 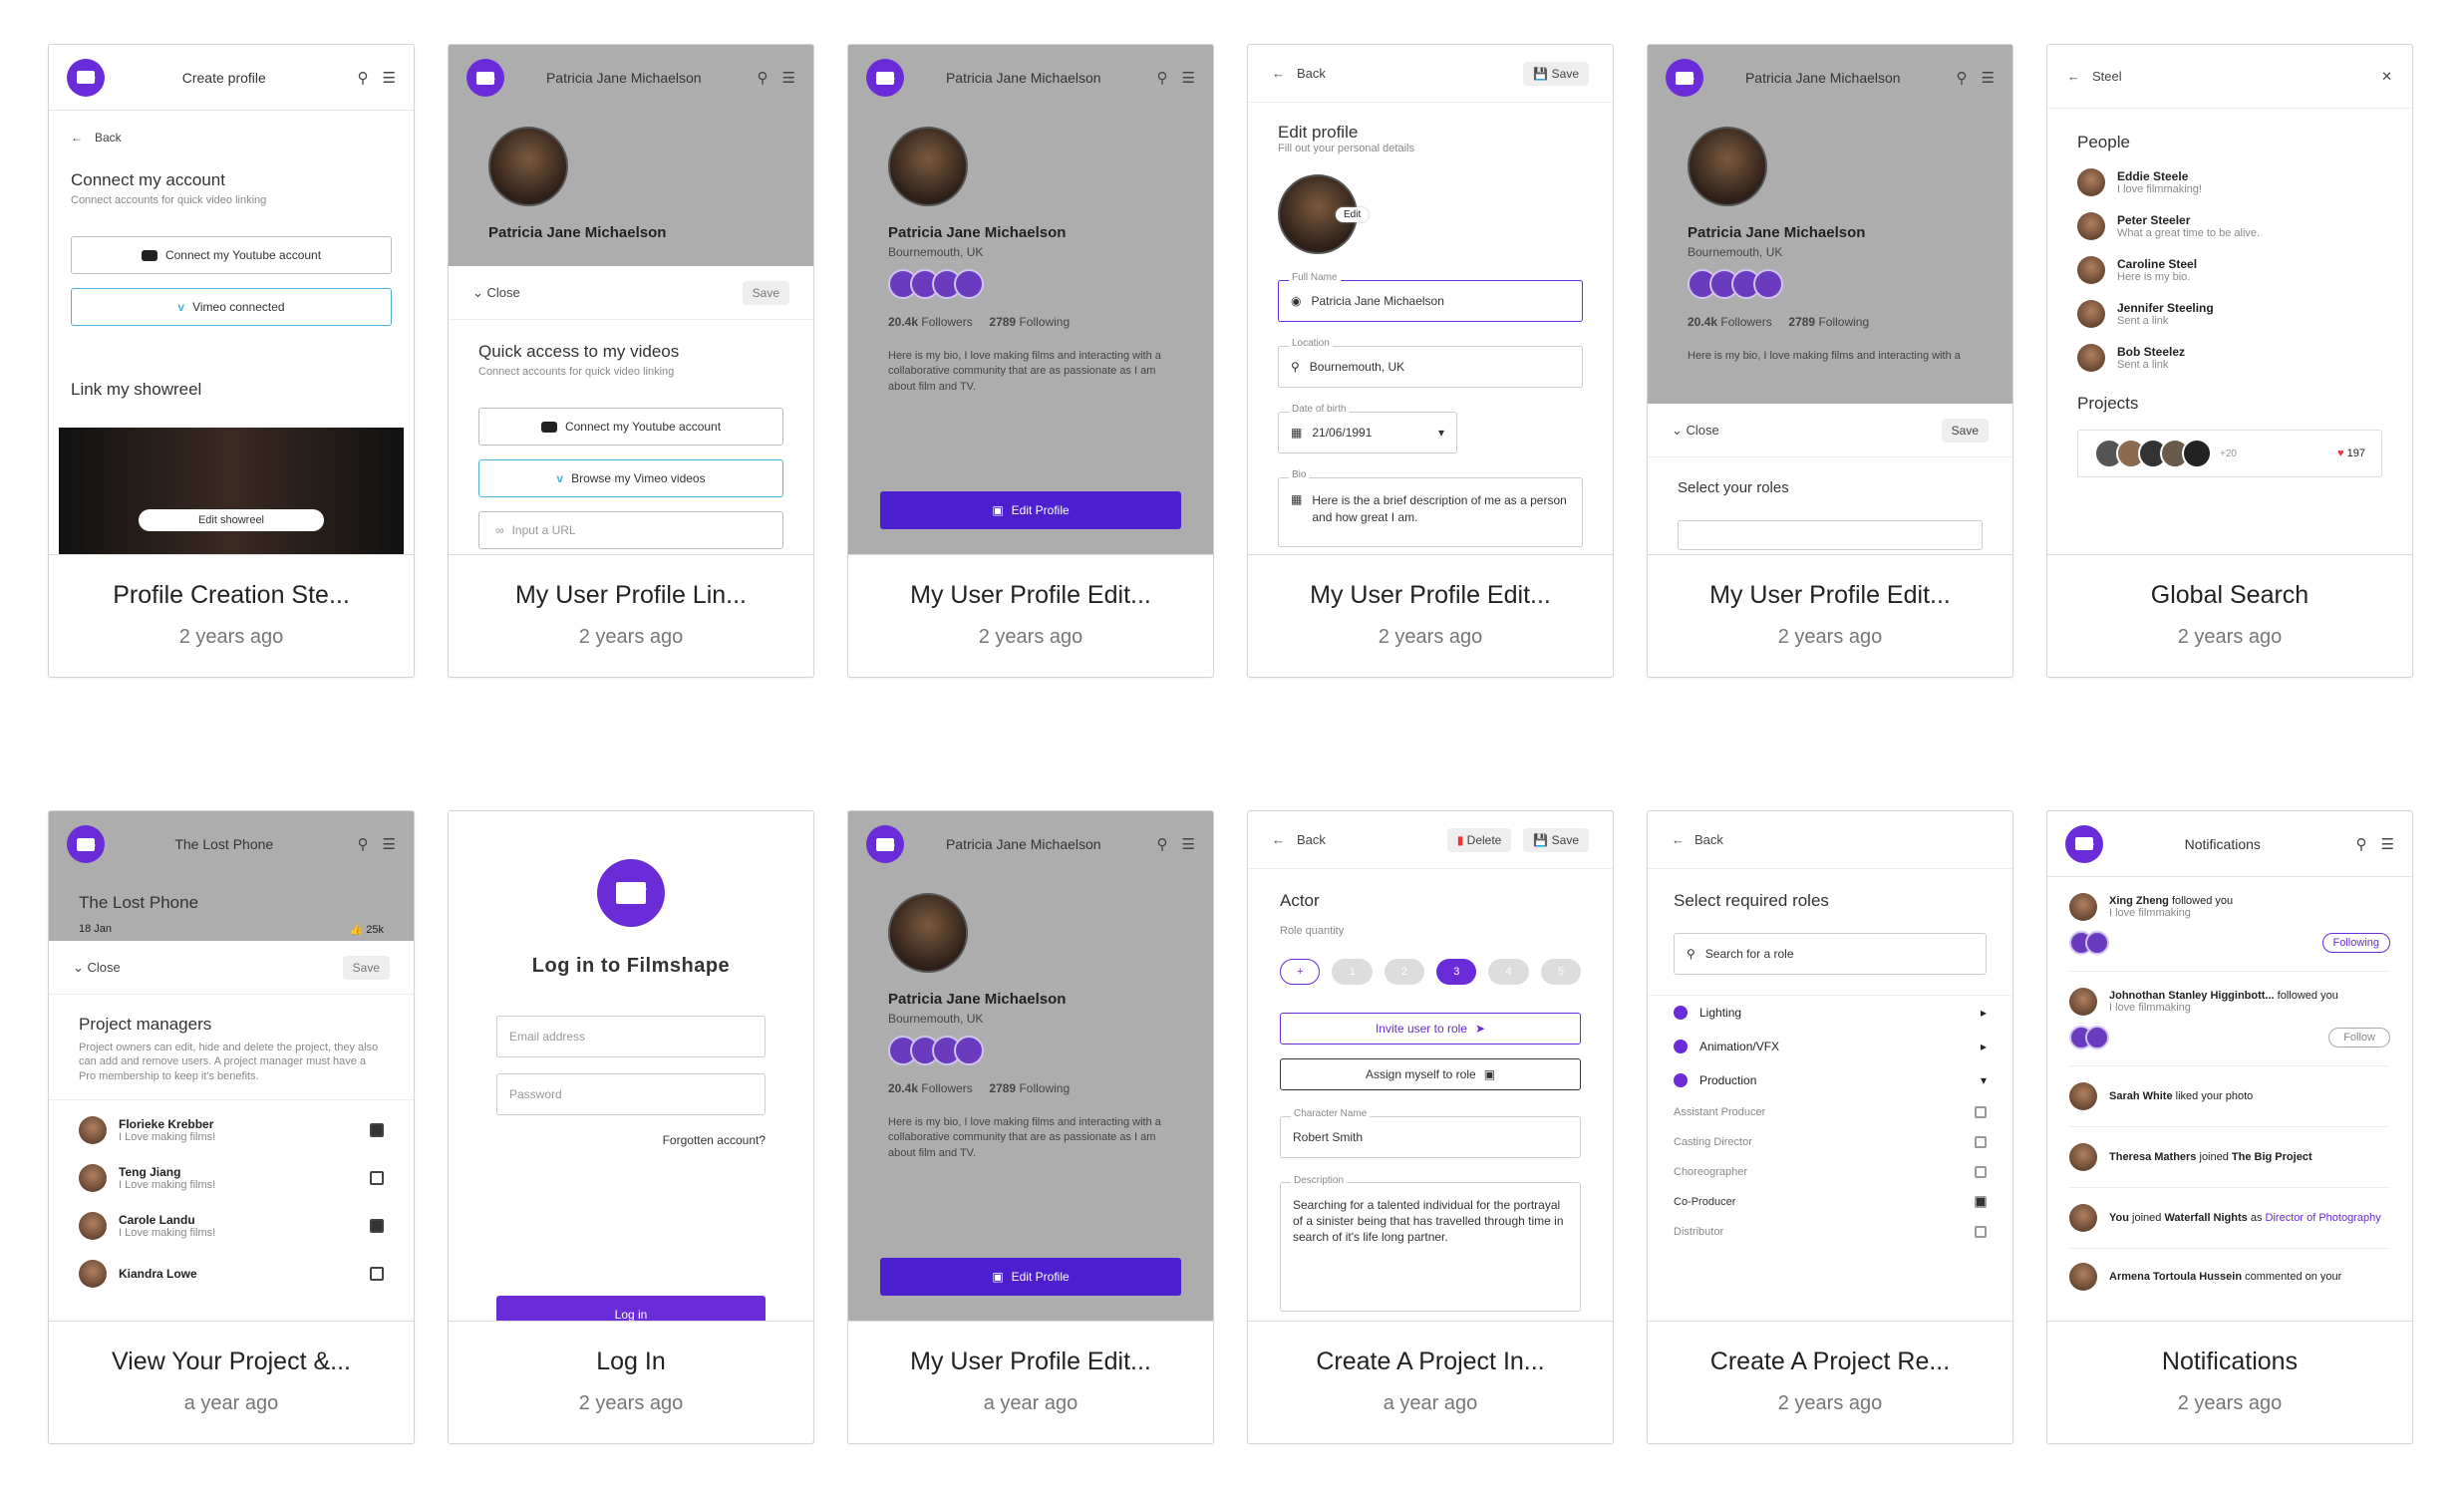 I want to click on quantity-step: 4, so click(x=1508, y=972).